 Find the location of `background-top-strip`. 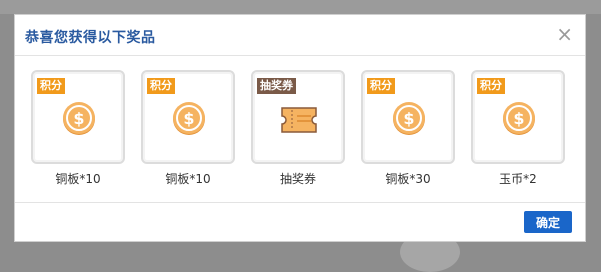

background-top-strip is located at coordinates (300, 7).